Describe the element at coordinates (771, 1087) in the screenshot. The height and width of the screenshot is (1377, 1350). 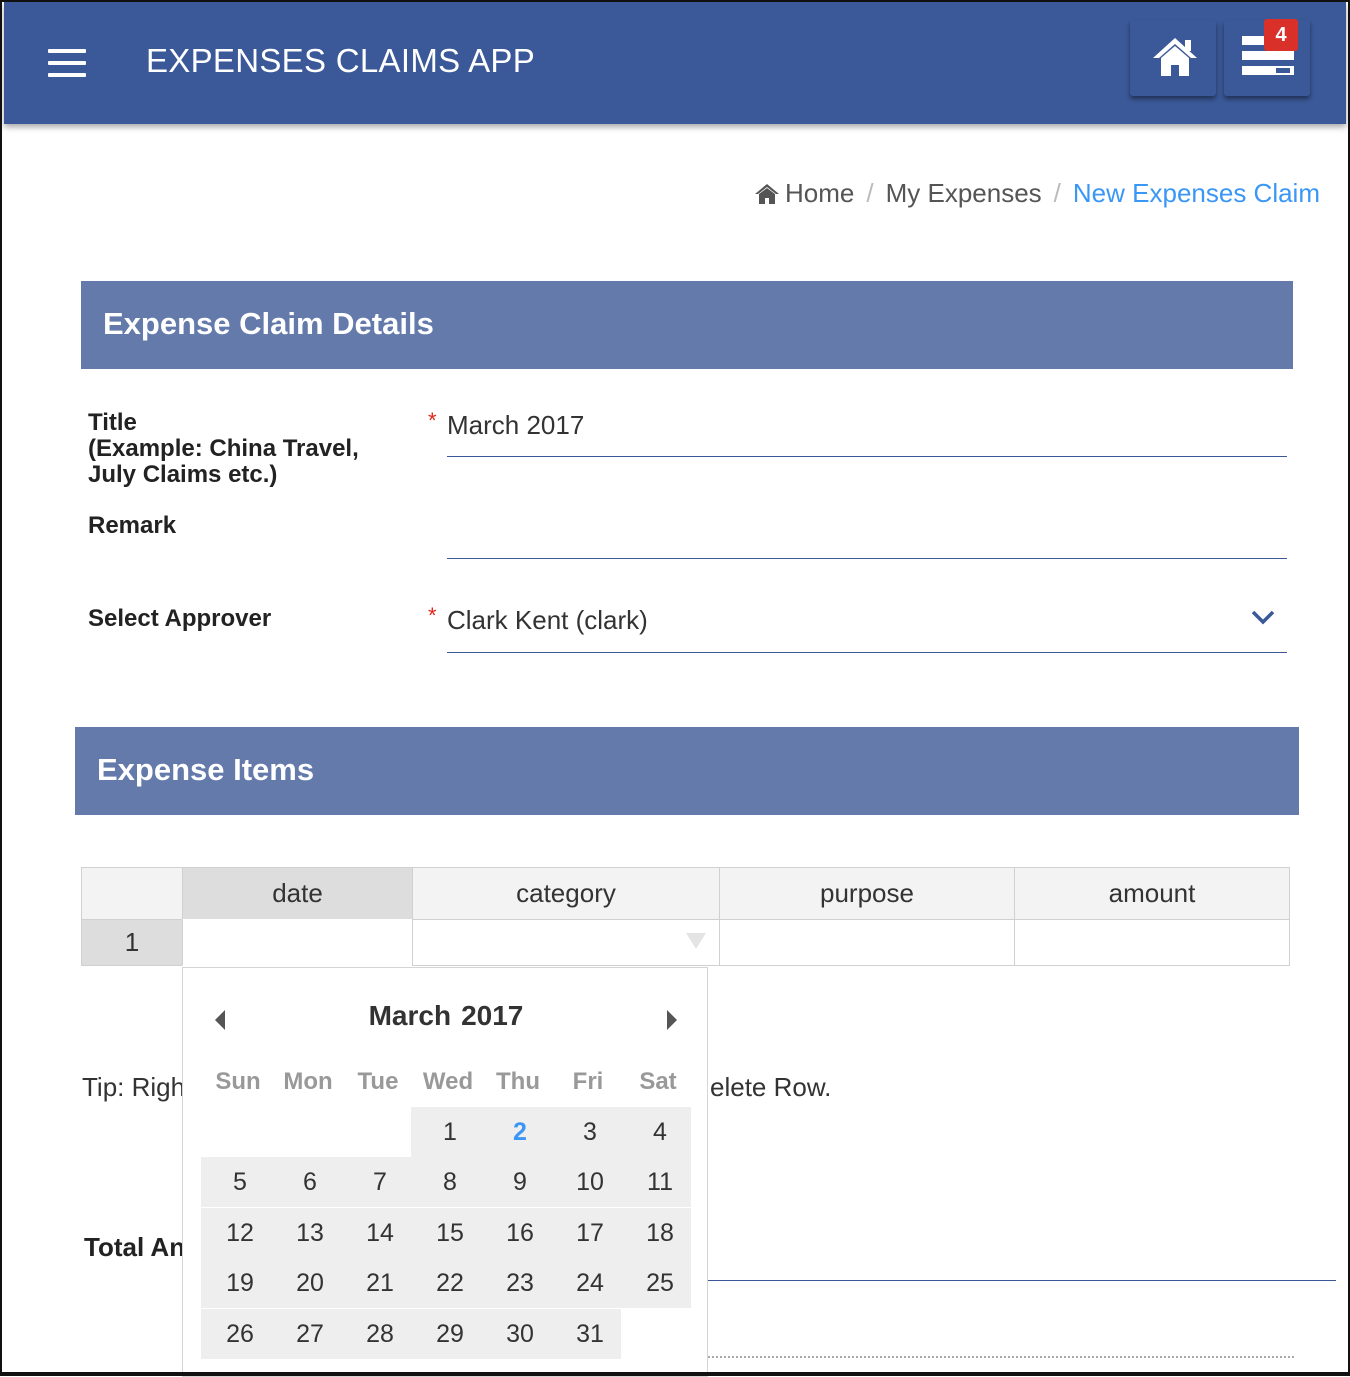
I see `tip-text-end: elete Row.` at that location.